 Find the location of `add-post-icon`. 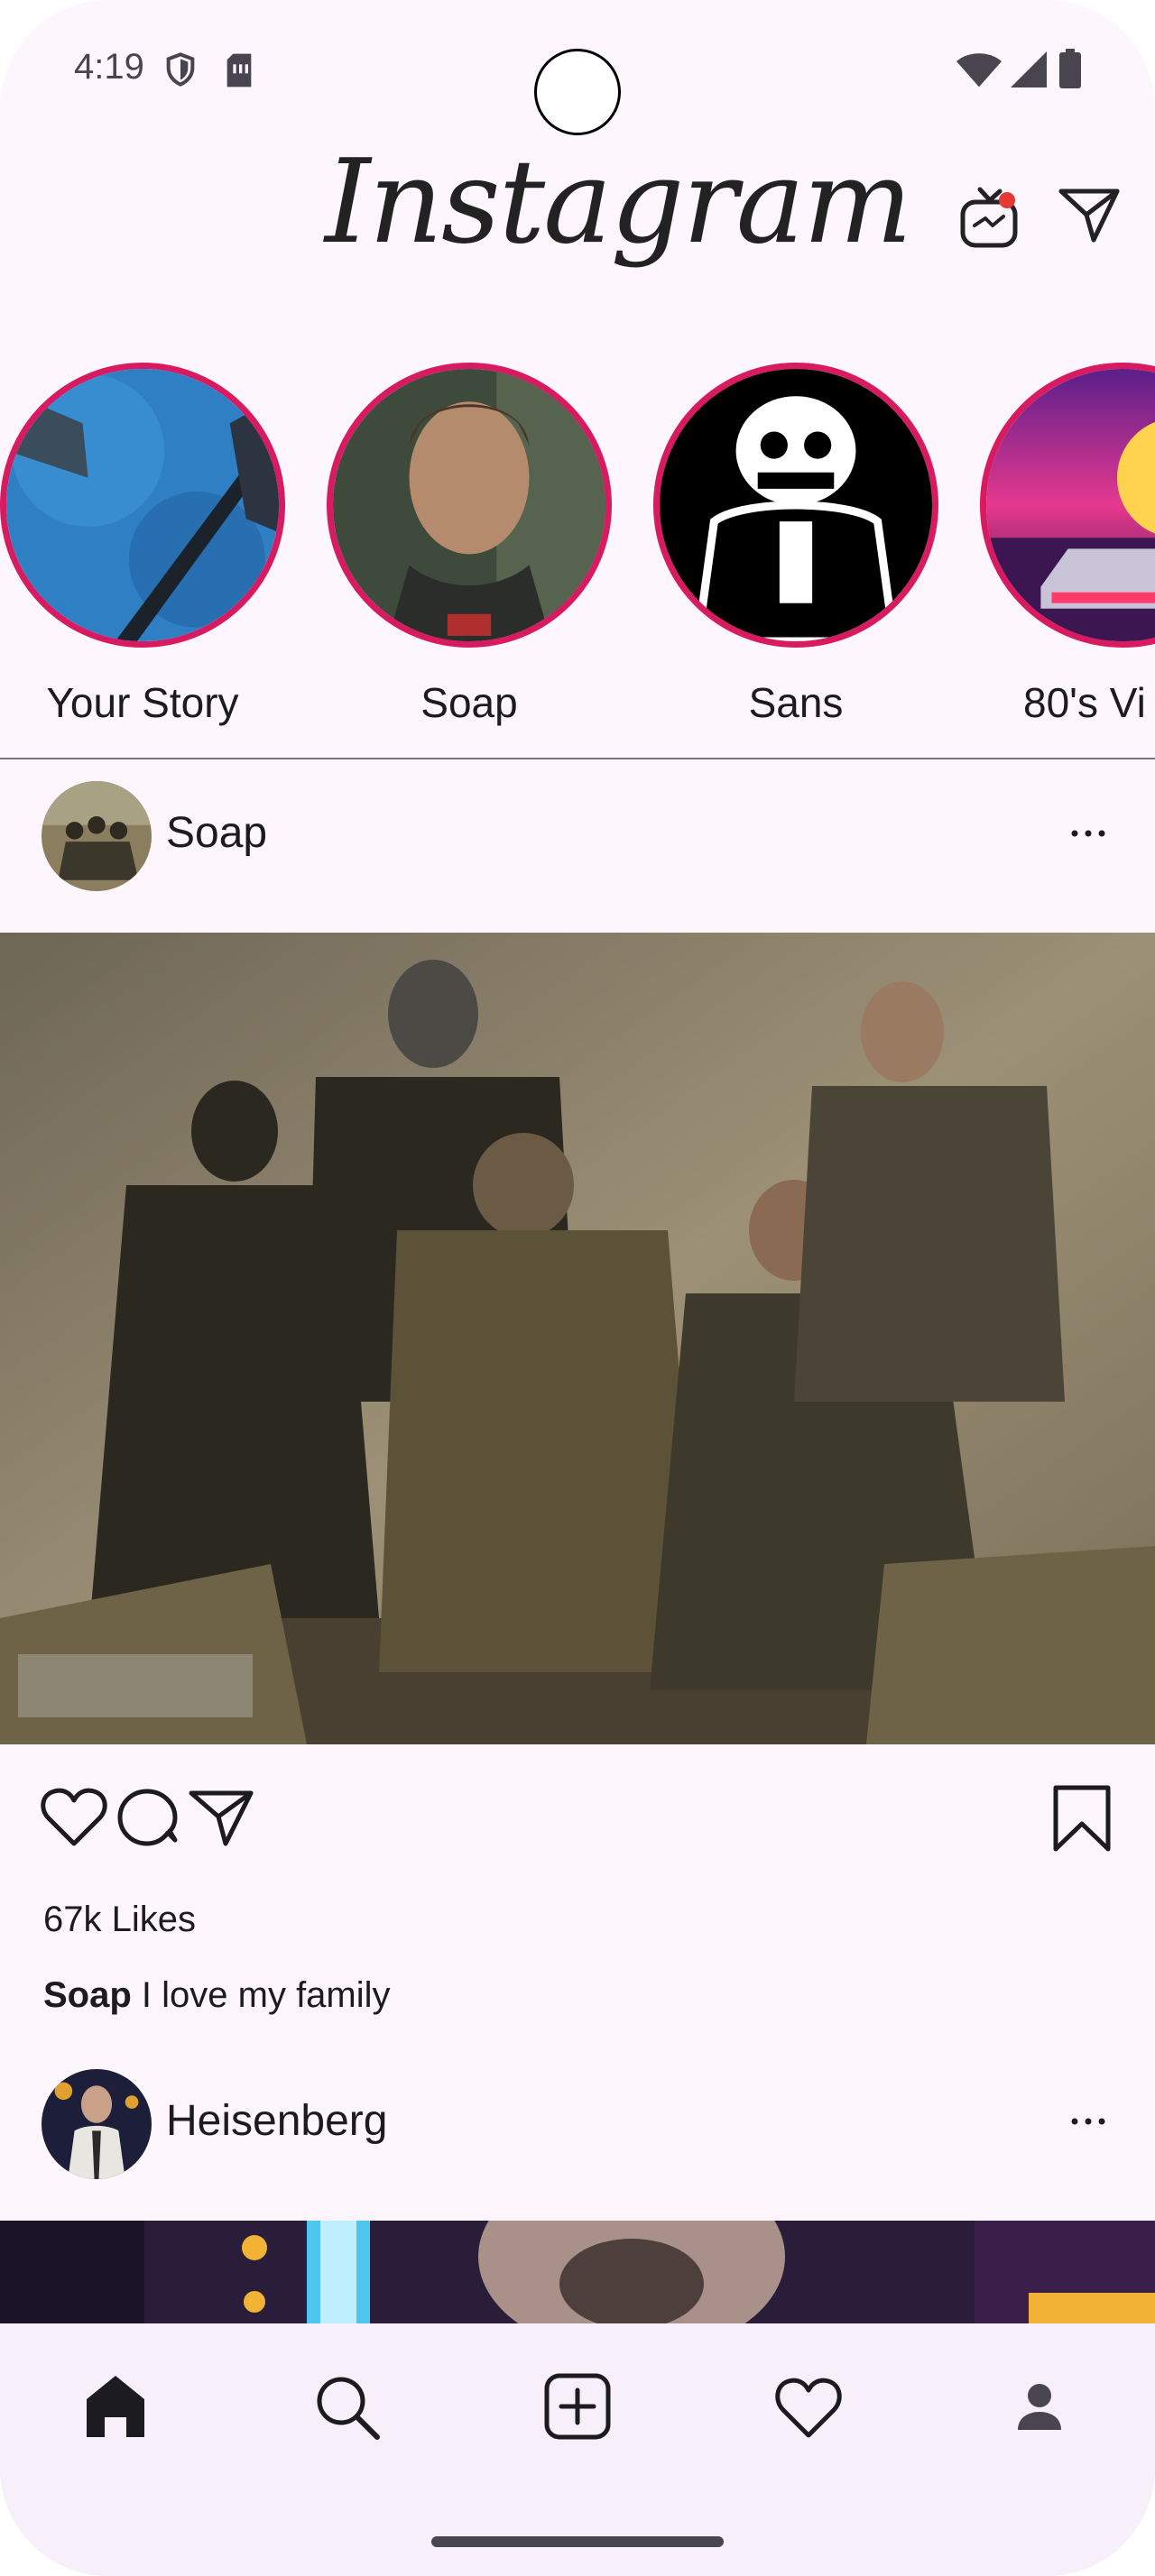

add-post-icon is located at coordinates (577, 2407).